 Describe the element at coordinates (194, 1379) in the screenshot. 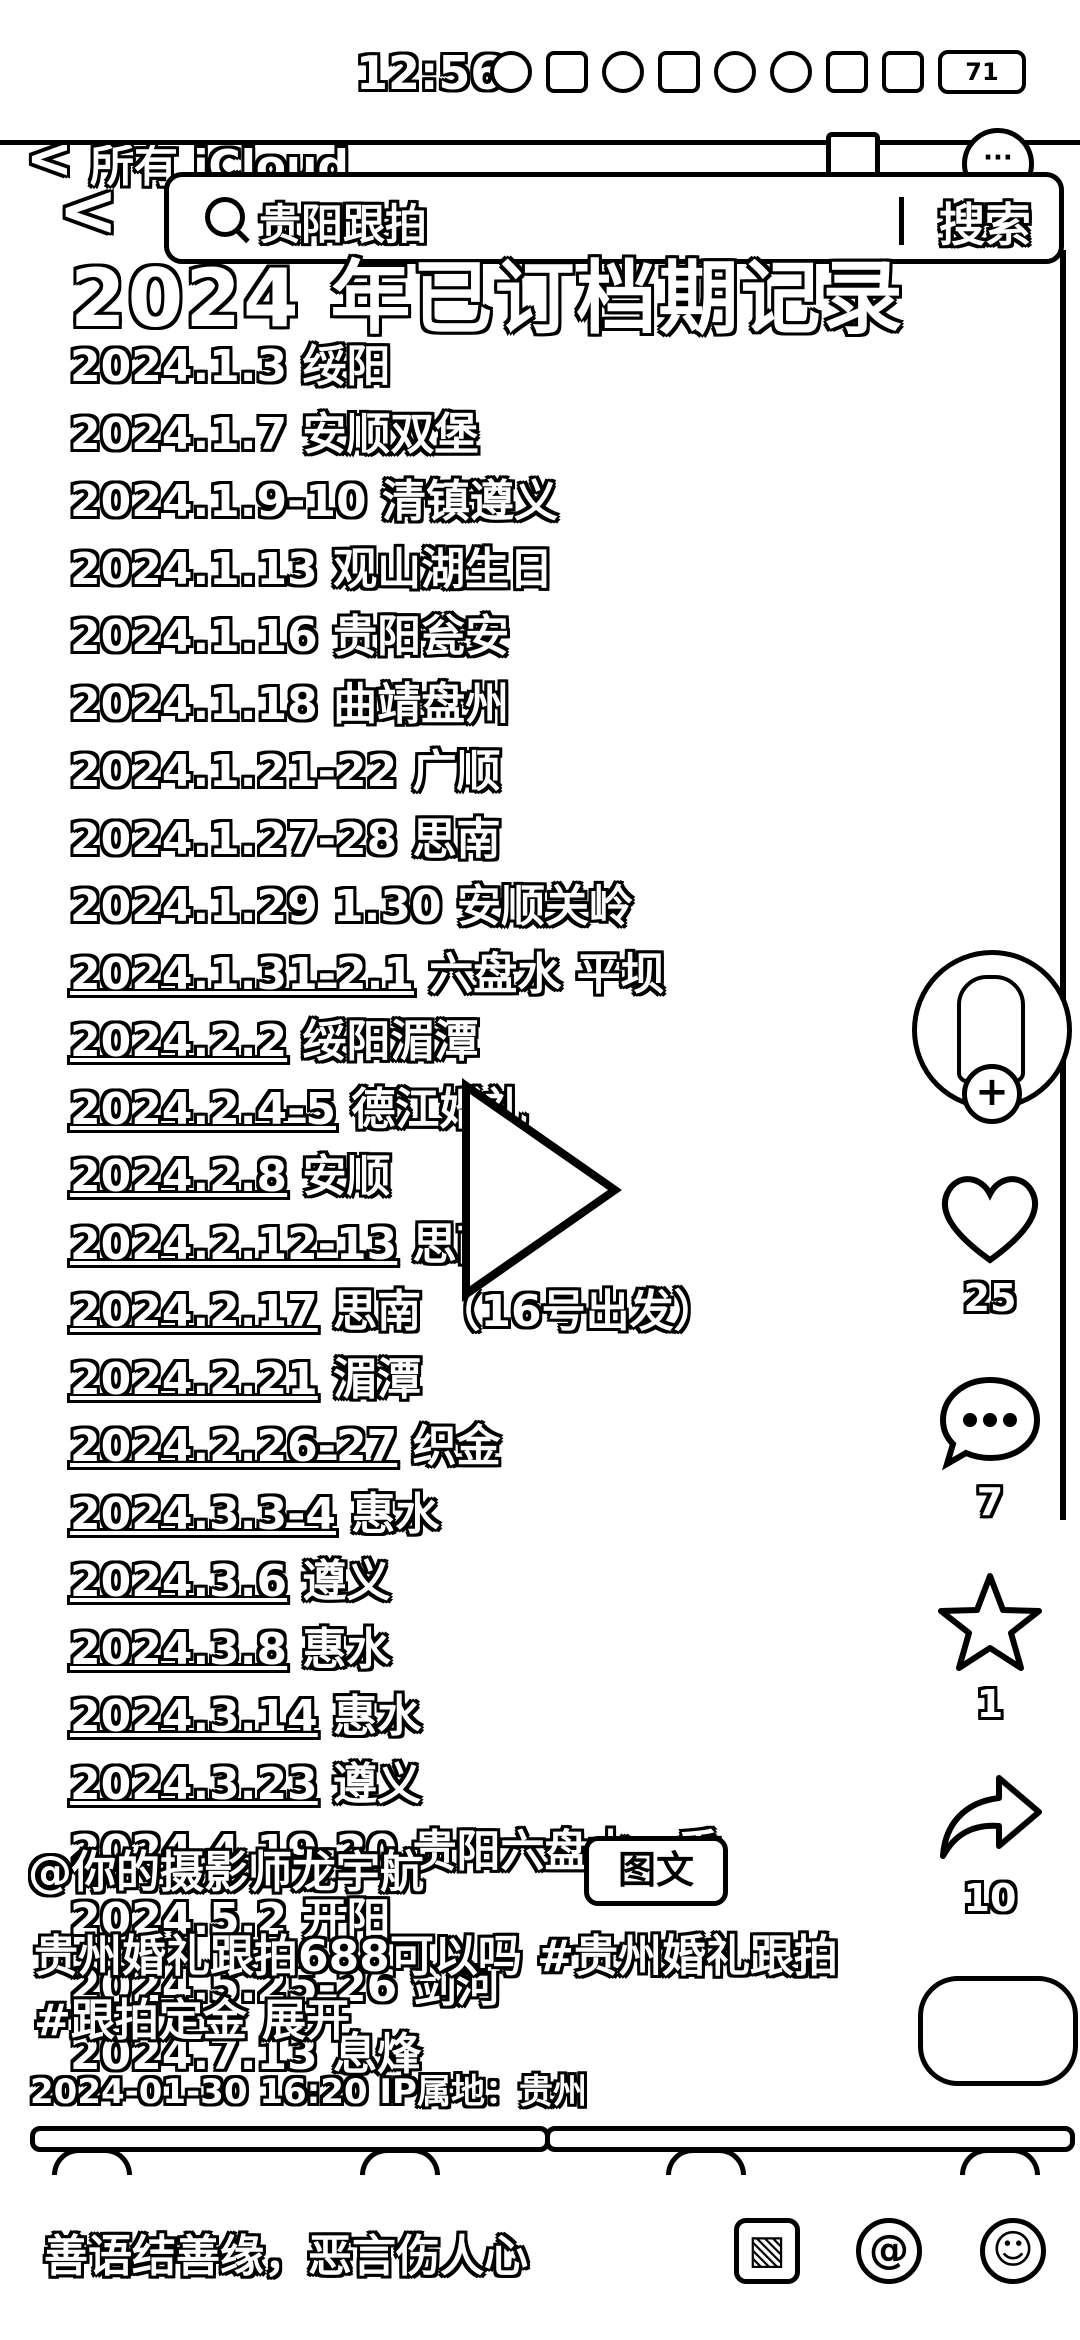

I see `record-date: 2024.2.21` at that location.